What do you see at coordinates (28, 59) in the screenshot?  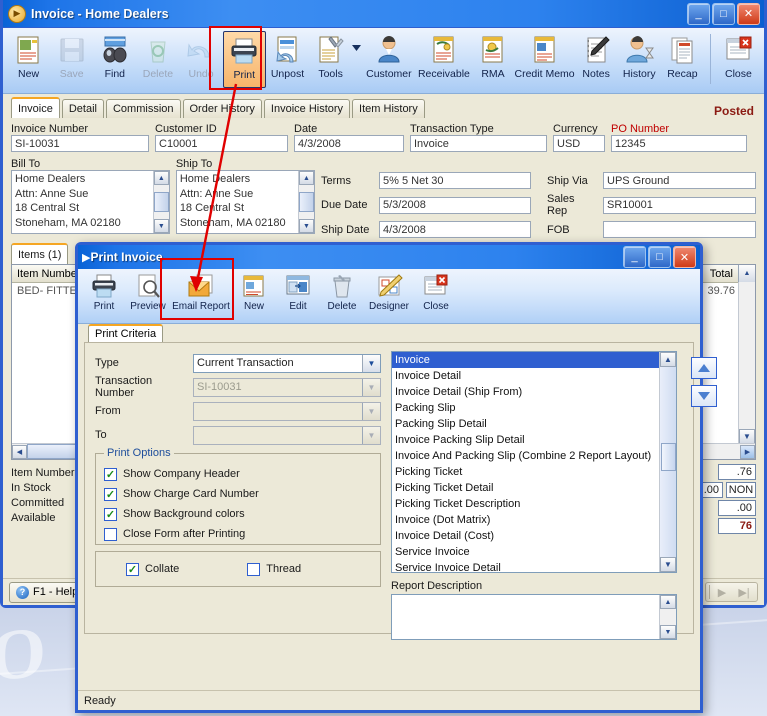 I see `toolbar-button-new: New` at bounding box center [28, 59].